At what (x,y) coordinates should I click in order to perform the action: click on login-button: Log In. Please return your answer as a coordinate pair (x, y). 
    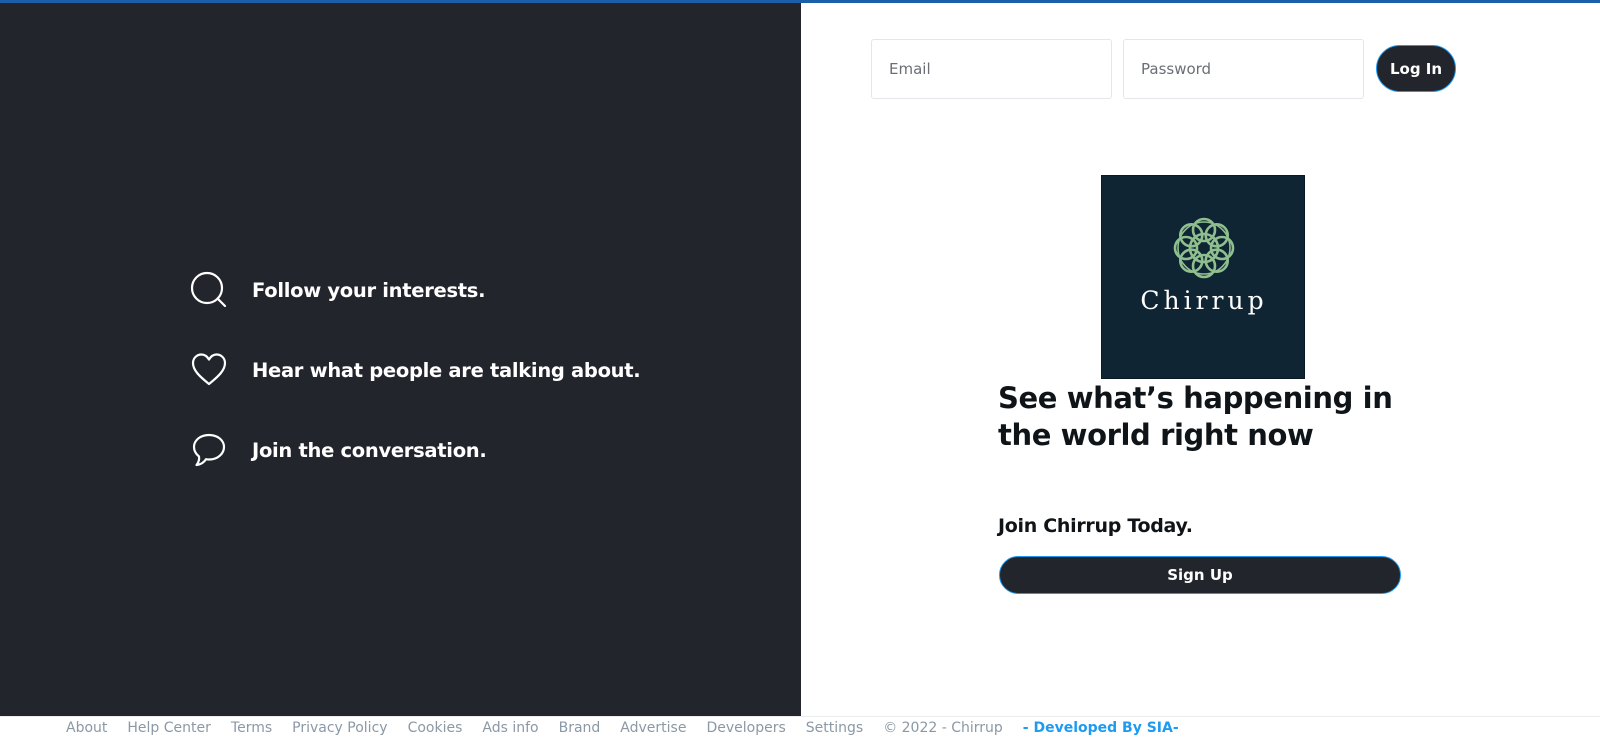
    Looking at the image, I should click on (1416, 68).